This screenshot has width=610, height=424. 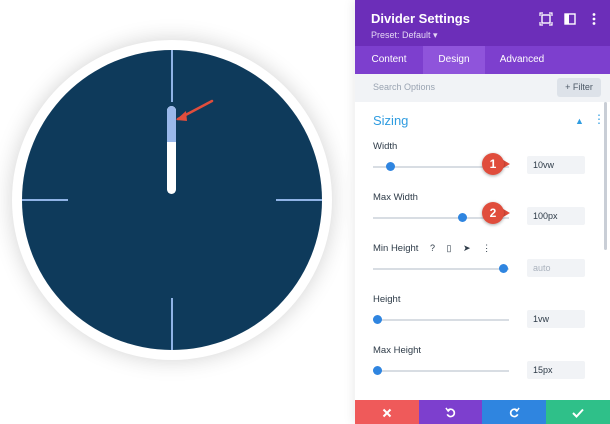 I want to click on check-icon, so click(x=578, y=413).